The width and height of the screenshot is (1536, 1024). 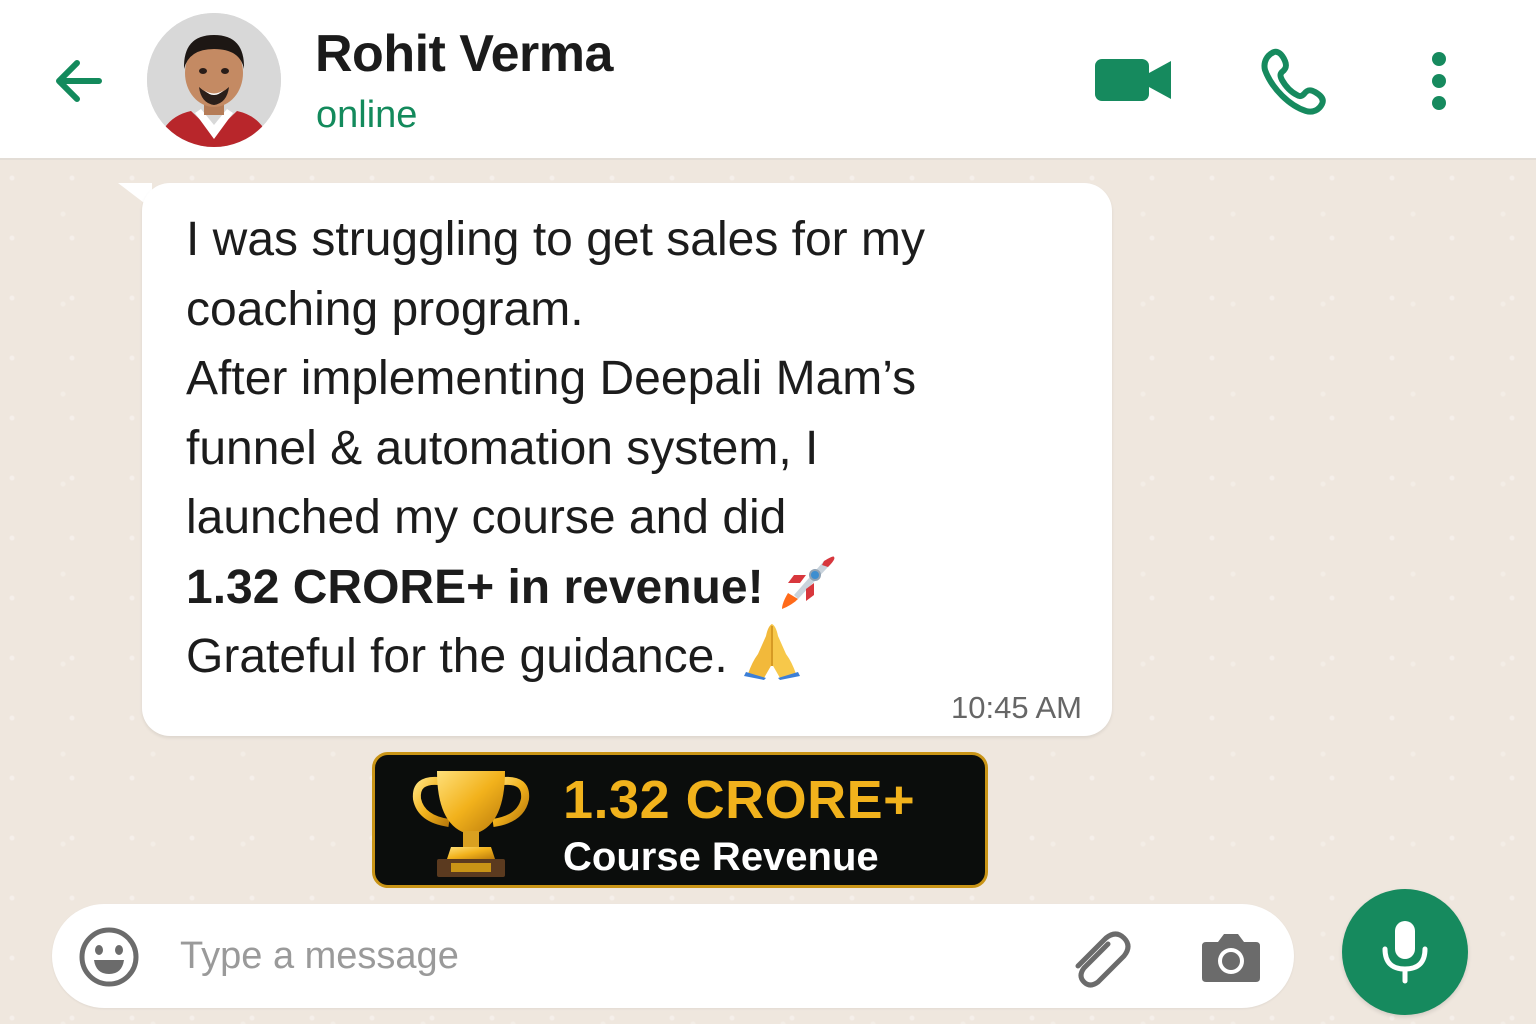 I want to click on message-line: After implementing Deepali Mam’s, so click(x=551, y=378).